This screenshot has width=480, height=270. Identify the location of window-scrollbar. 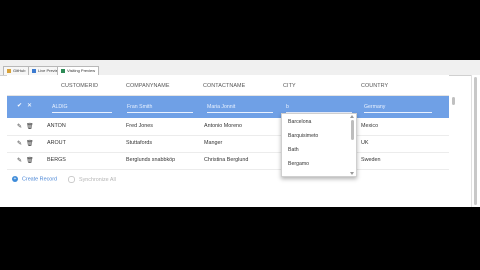
(475, 141).